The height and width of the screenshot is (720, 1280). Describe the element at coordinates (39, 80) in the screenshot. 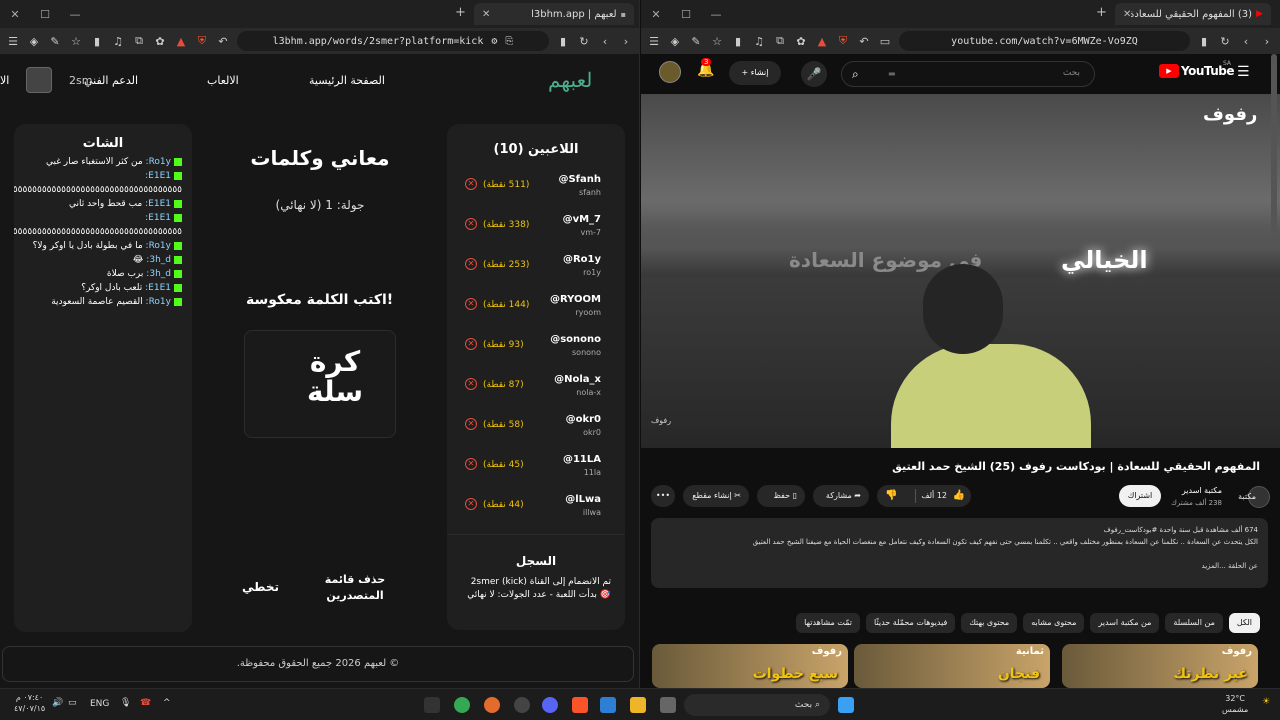

I see `avatar` at that location.